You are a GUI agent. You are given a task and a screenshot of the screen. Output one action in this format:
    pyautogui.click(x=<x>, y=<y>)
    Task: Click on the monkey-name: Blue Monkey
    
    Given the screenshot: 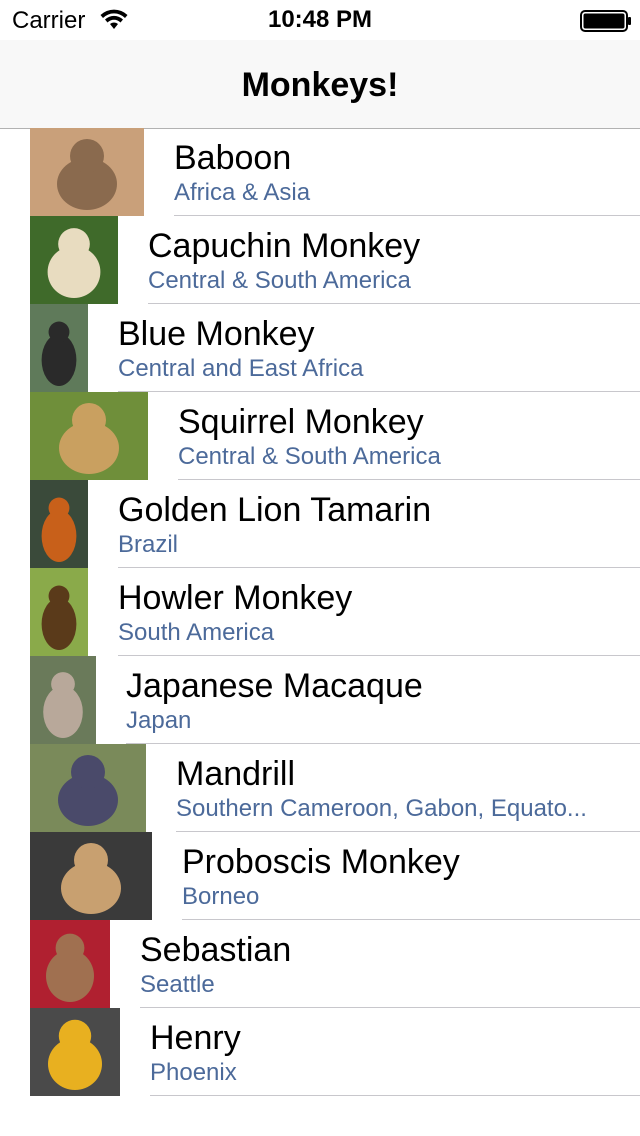 What is the action you would take?
    pyautogui.click(x=216, y=334)
    